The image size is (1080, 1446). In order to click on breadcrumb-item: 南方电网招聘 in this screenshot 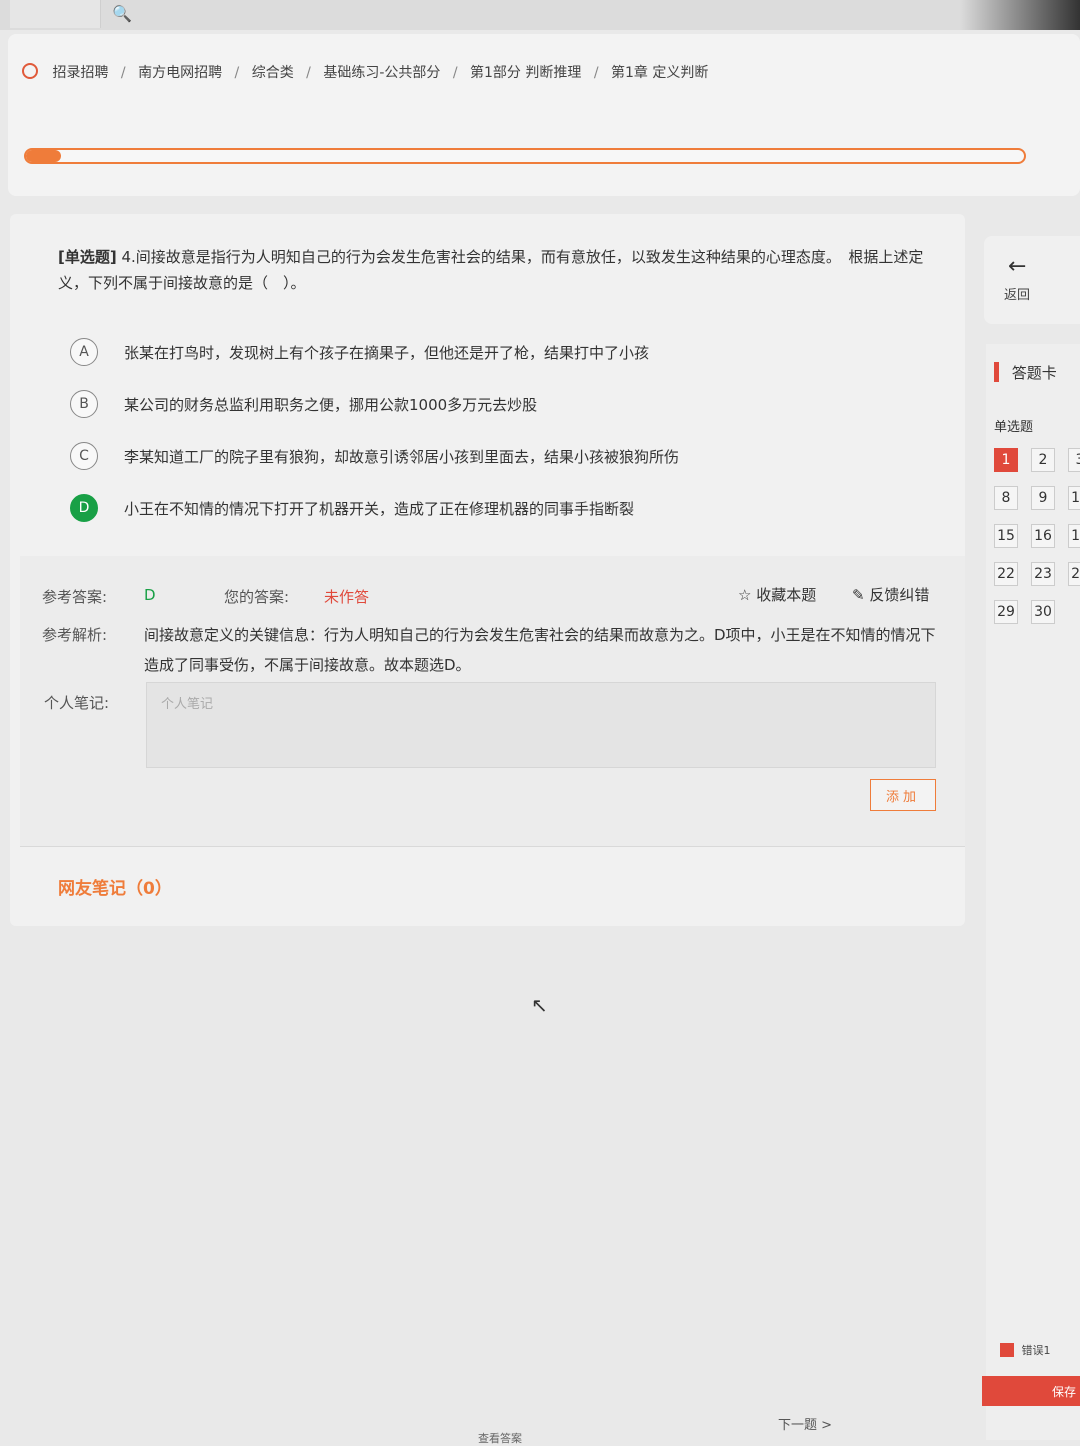, I will do `click(180, 73)`.